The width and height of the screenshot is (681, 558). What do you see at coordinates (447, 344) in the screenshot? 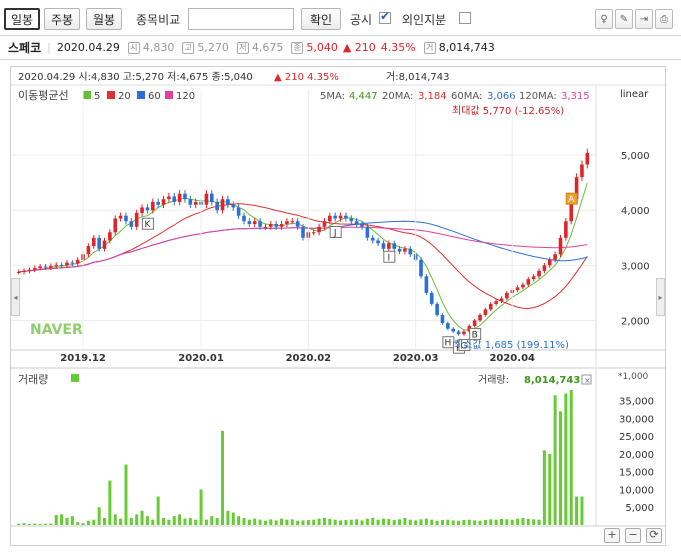
I see `event-marker-label: H` at bounding box center [447, 344].